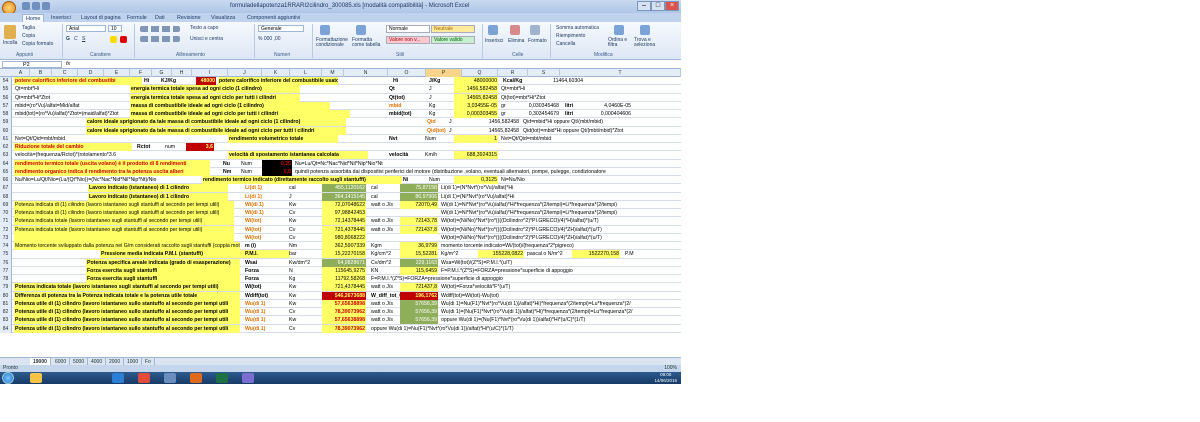 The image size is (1200, 422). I want to click on column-header: J, so click(245, 73).